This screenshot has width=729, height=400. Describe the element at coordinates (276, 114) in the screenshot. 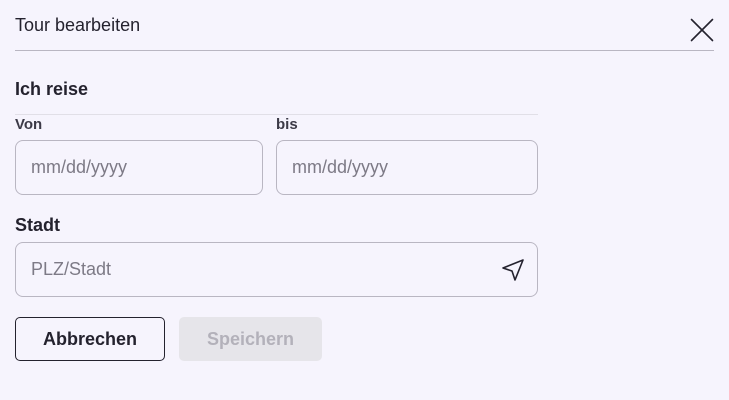

I see `section-divider` at that location.